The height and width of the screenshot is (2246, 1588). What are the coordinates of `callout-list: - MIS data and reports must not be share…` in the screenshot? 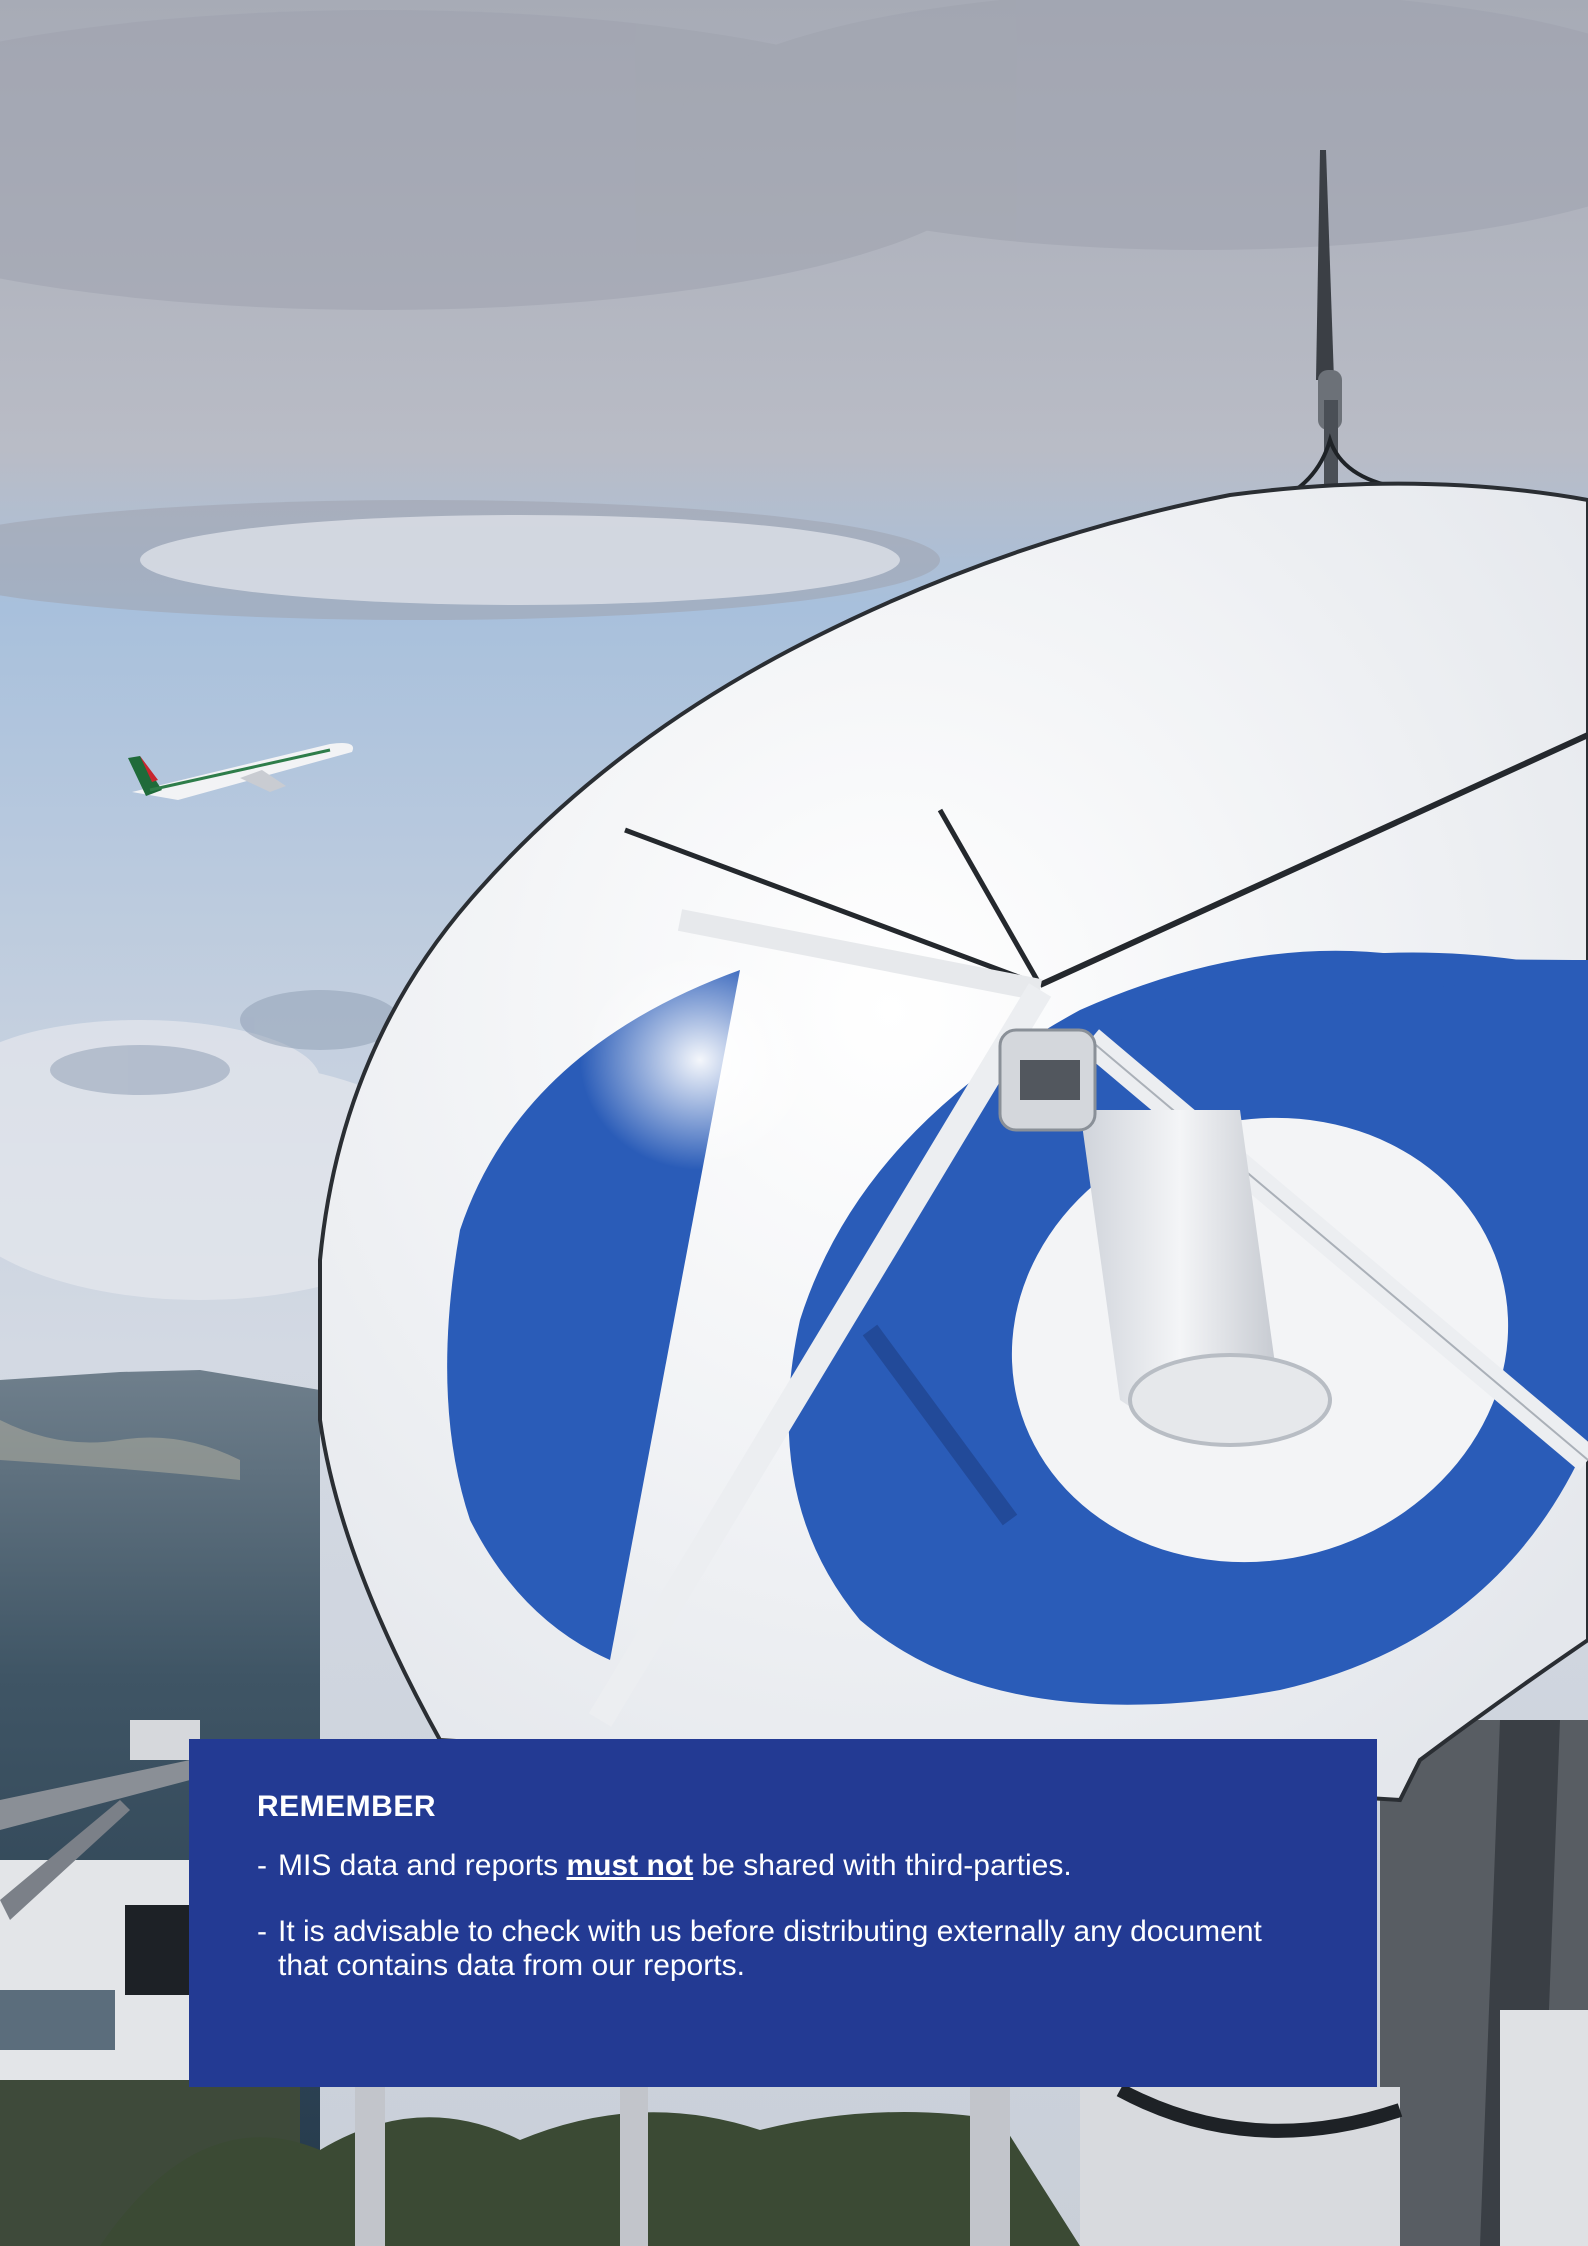 It's located at (783, 1916).